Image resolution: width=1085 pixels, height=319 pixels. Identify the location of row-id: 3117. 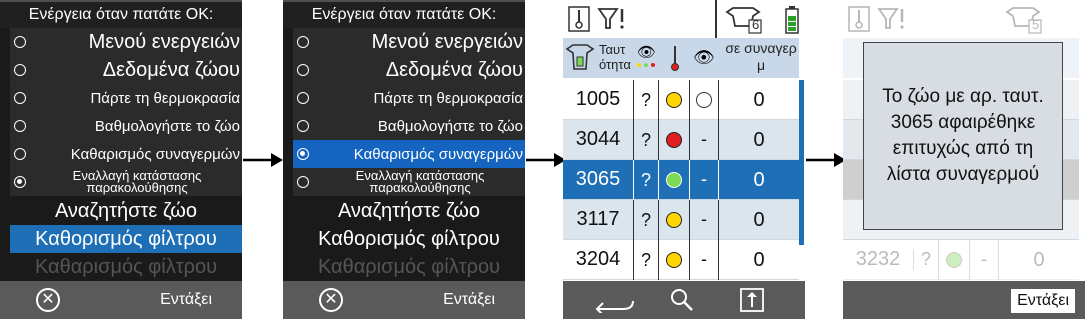
(598, 219).